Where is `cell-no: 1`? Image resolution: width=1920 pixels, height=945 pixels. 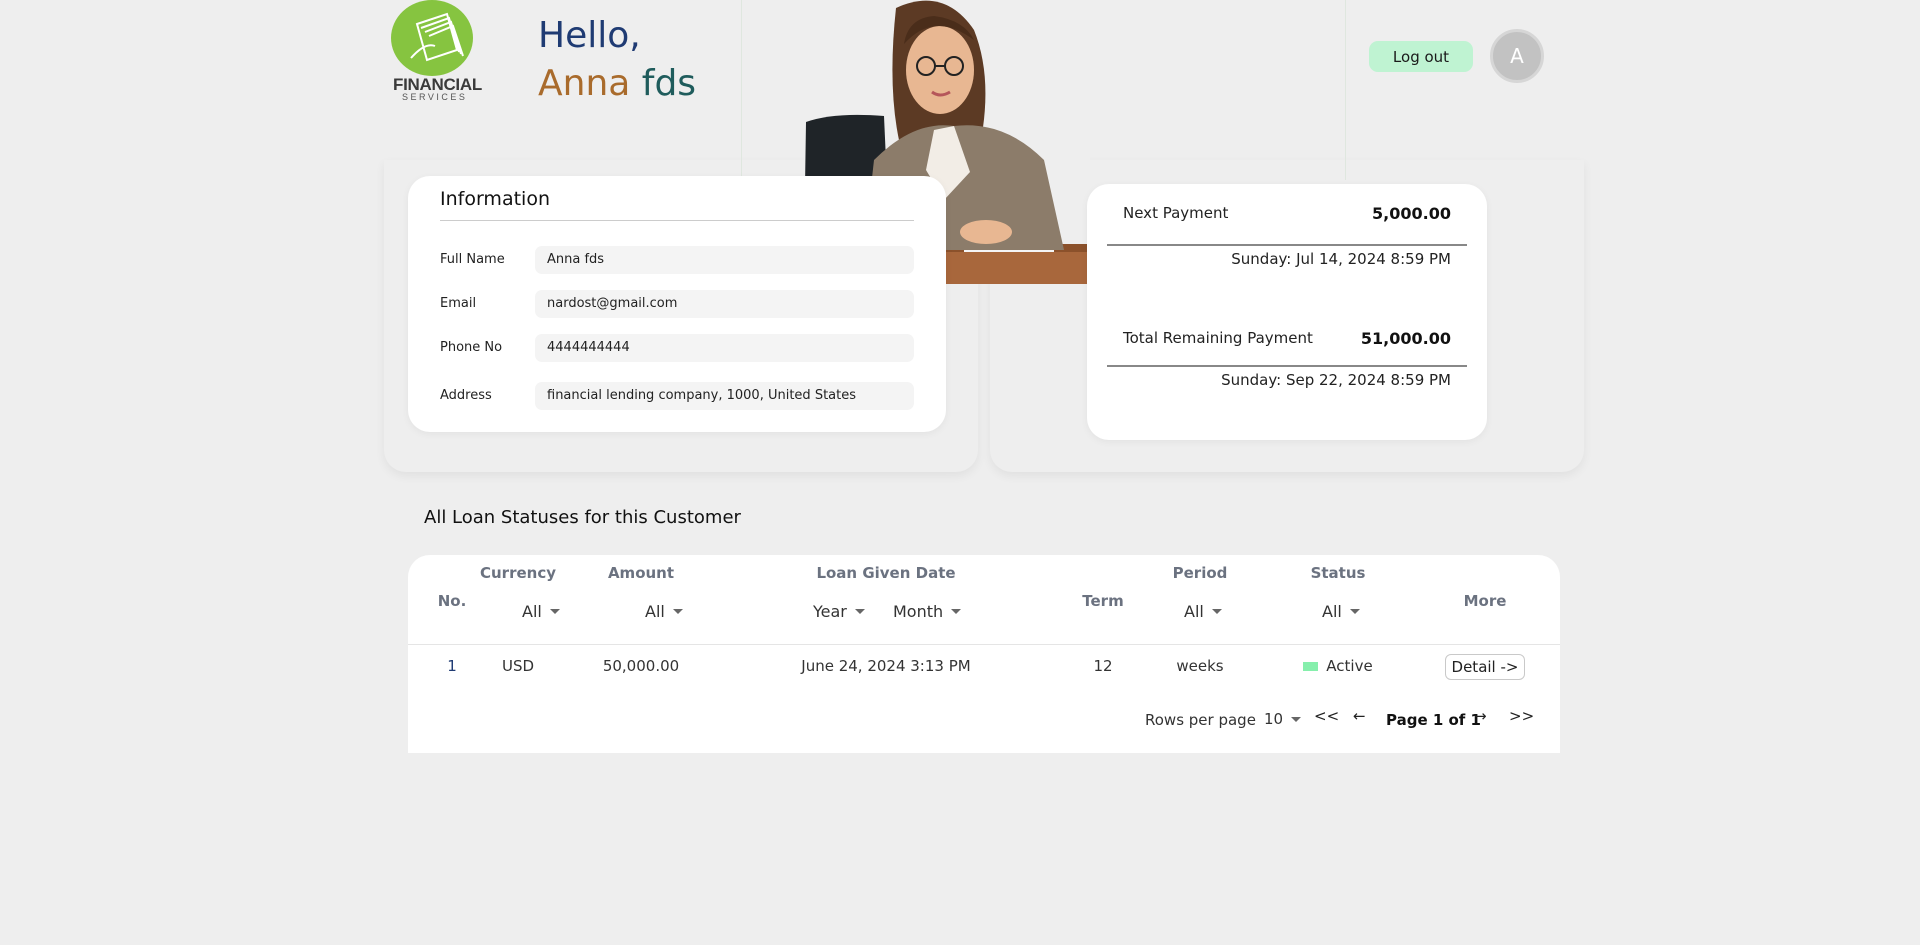
cell-no: 1 is located at coordinates (452, 666).